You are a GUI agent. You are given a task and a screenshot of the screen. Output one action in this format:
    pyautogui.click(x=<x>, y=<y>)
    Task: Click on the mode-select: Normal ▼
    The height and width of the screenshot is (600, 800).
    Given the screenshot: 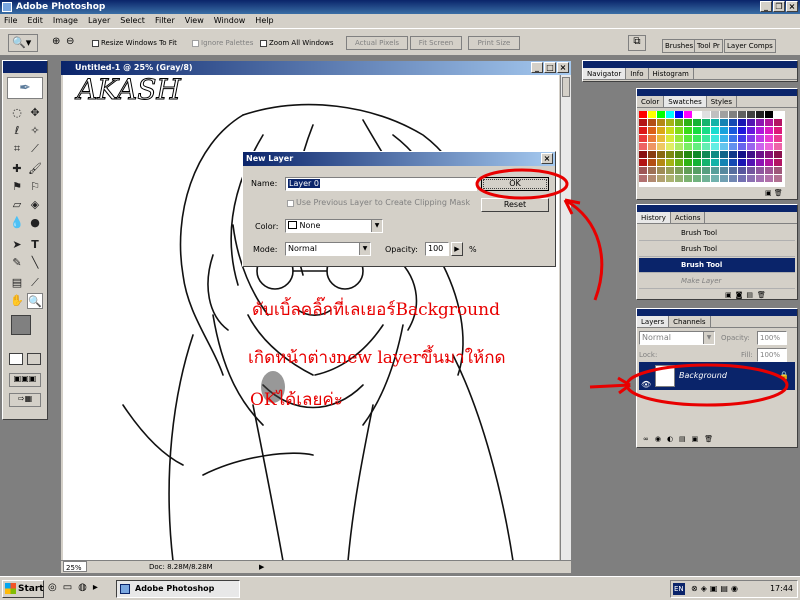 What is the action you would take?
    pyautogui.click(x=328, y=249)
    